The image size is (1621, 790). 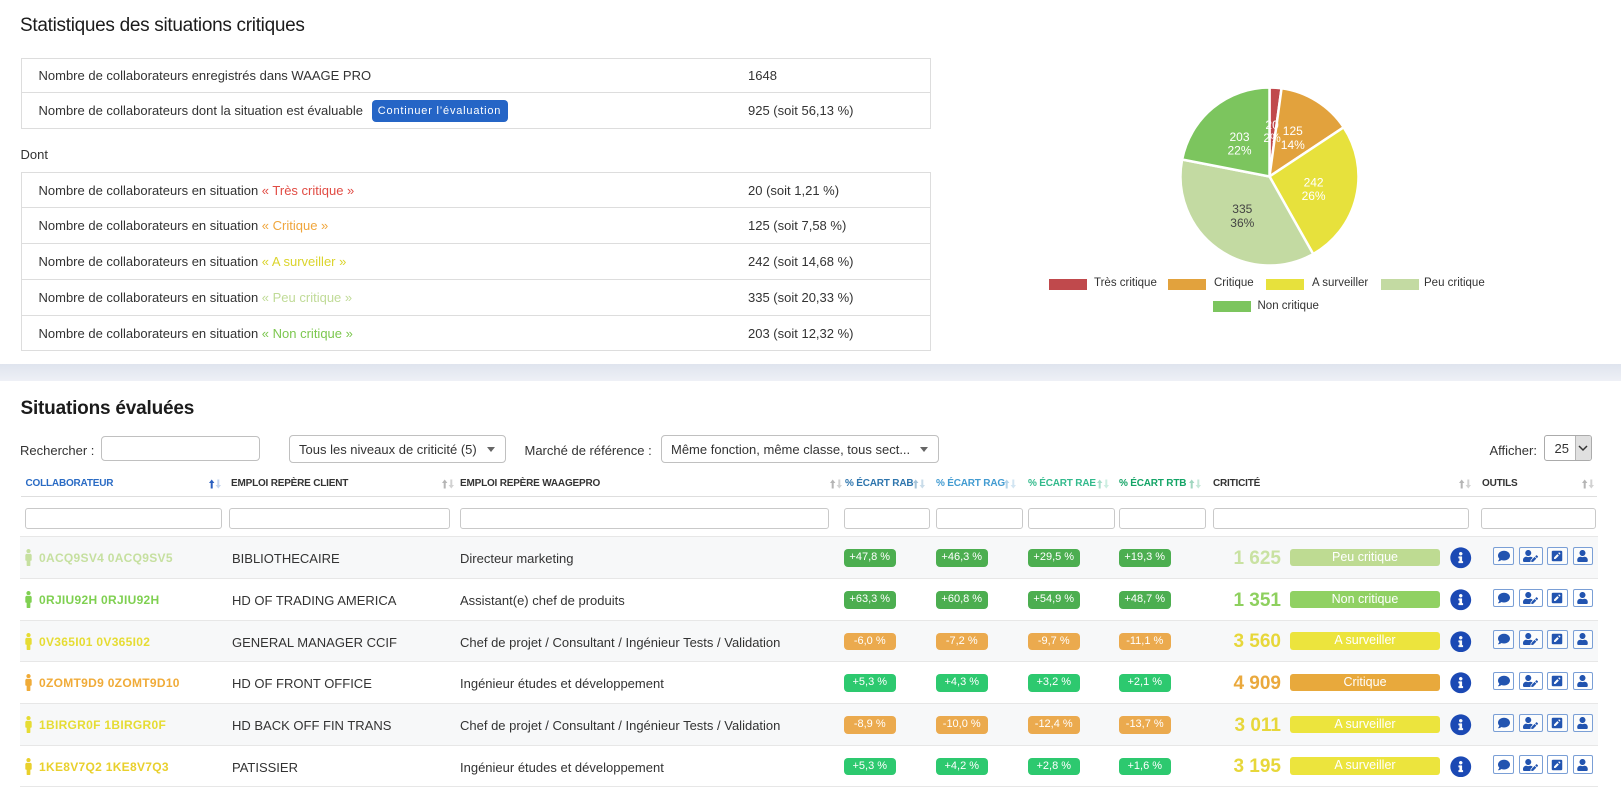 What do you see at coordinates (1239, 151) in the screenshot?
I see `svg-text: 22%` at bounding box center [1239, 151].